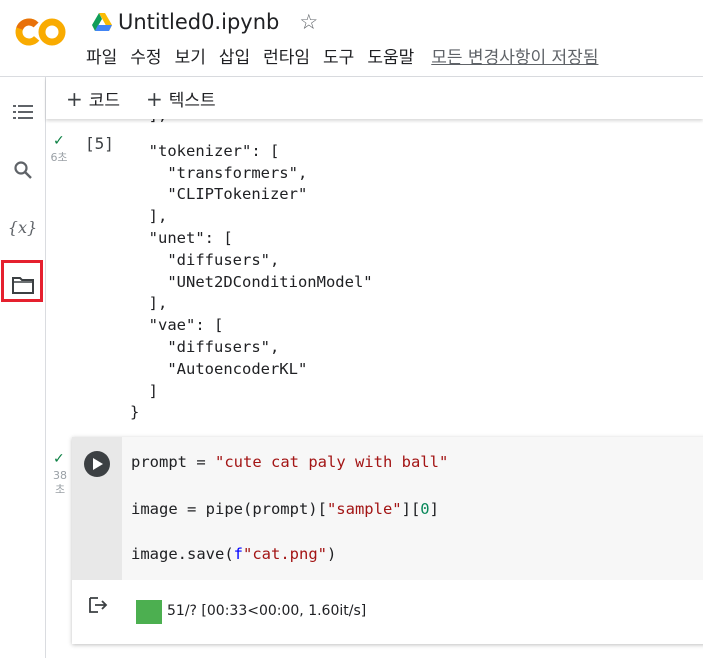  What do you see at coordinates (41, 32) in the screenshot?
I see `colab-logo` at bounding box center [41, 32].